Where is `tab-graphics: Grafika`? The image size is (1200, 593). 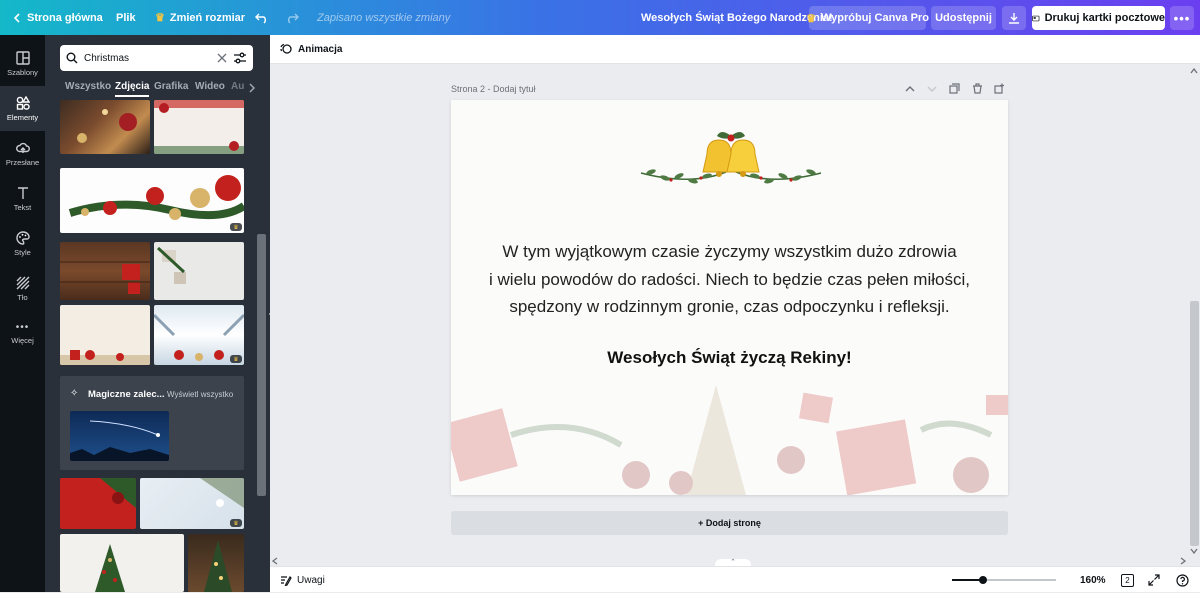
tab-graphics: Grafika is located at coordinates (171, 86).